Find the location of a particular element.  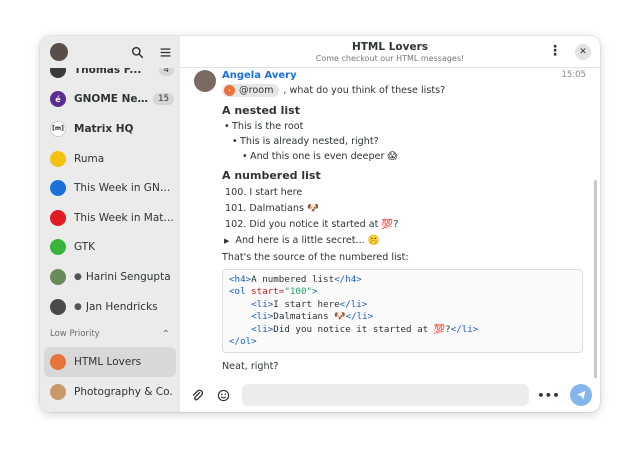

sender-name: Angela Avery is located at coordinates (404, 75).